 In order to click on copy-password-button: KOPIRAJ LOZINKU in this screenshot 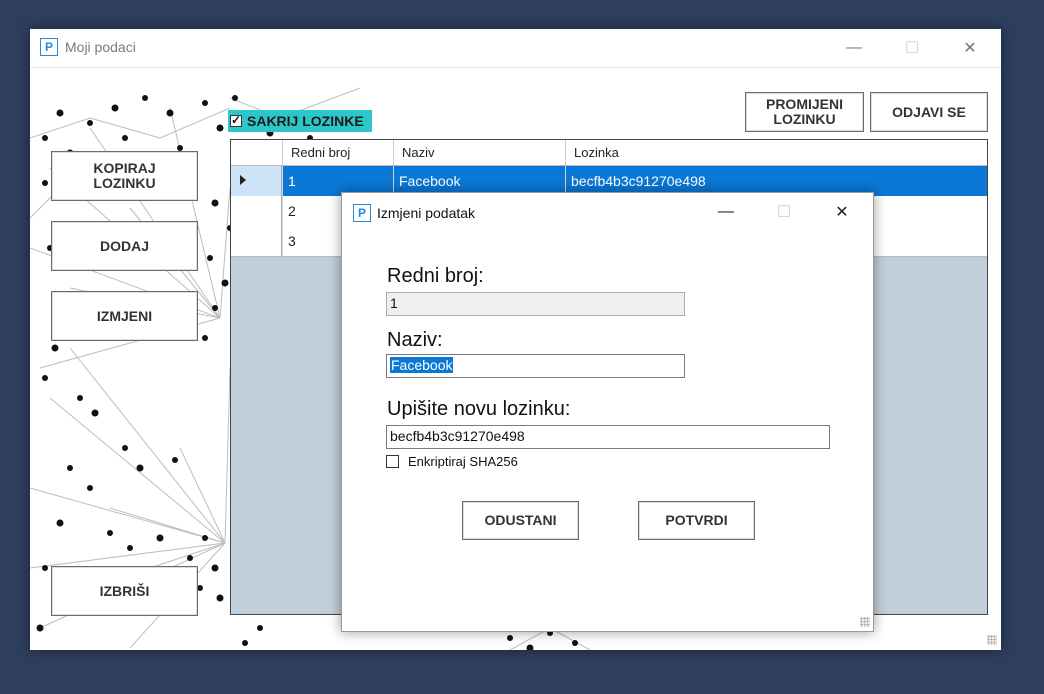, I will do `click(124, 176)`.